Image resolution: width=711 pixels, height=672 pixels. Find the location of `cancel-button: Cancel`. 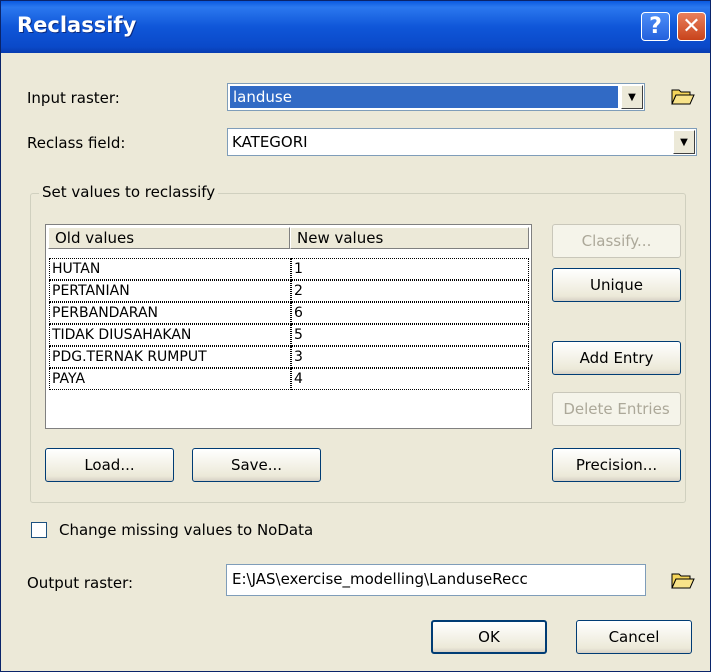

cancel-button: Cancel is located at coordinates (634, 637).